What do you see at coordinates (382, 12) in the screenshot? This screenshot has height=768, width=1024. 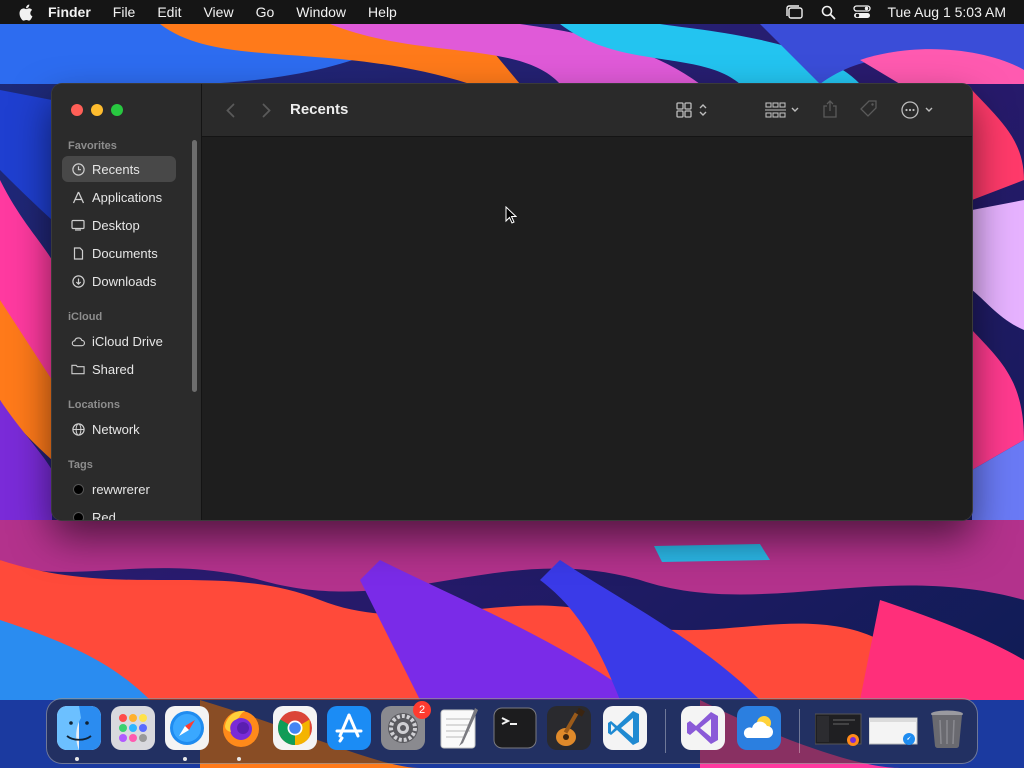 I see `menu-help: Help` at bounding box center [382, 12].